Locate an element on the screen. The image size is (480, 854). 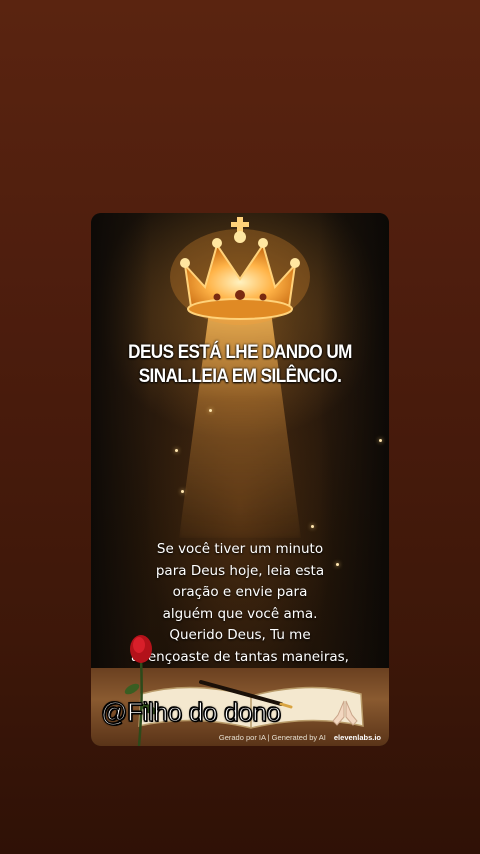
watermark-handle: @Filho do dono is located at coordinates (190, 711).